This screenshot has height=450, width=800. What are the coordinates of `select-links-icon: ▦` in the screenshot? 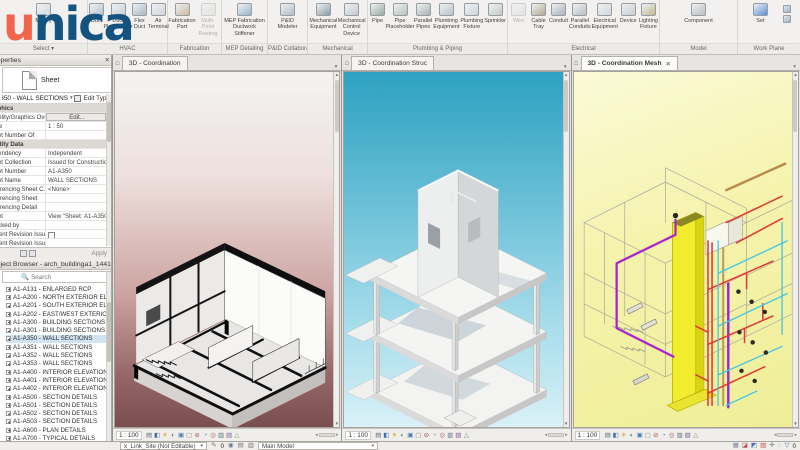 It's located at (736, 446).